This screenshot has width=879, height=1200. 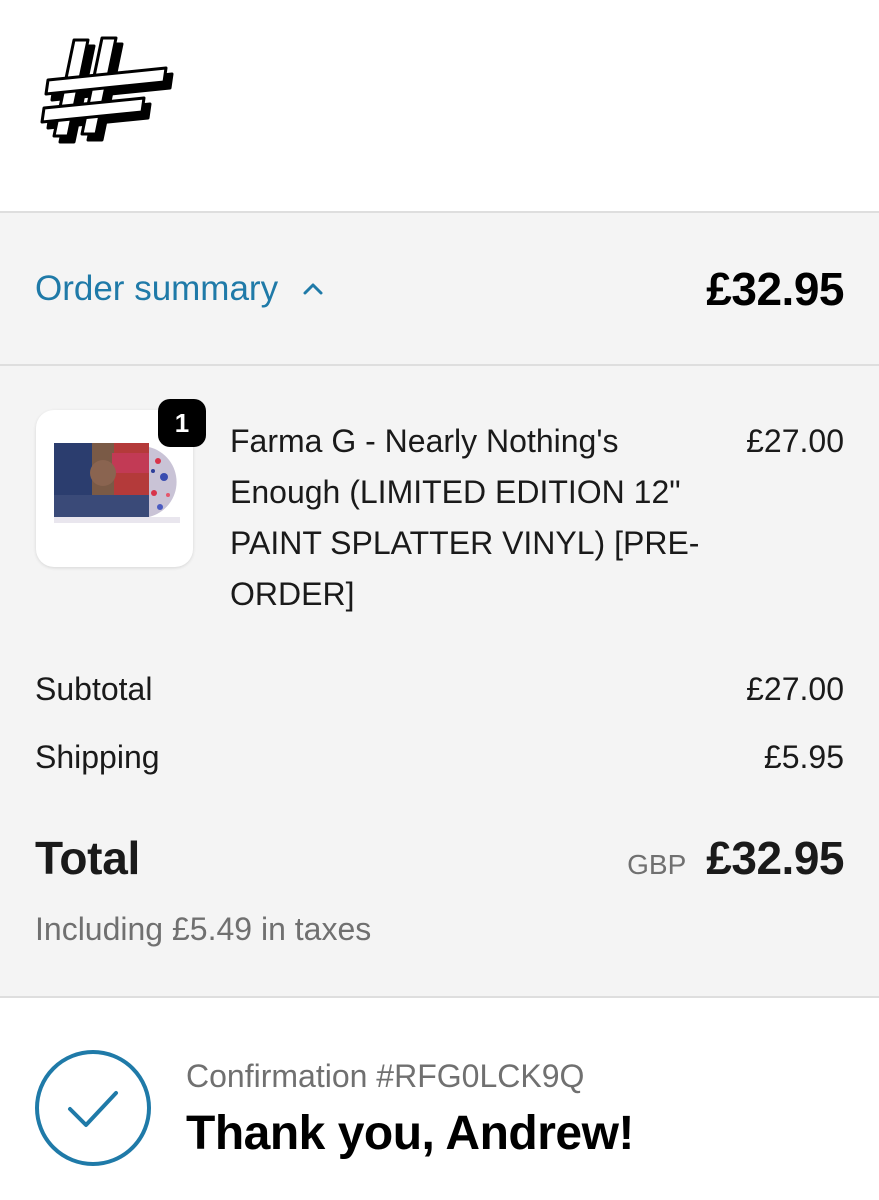 I want to click on order-summary-toggle: Order summary, so click(x=180, y=289).